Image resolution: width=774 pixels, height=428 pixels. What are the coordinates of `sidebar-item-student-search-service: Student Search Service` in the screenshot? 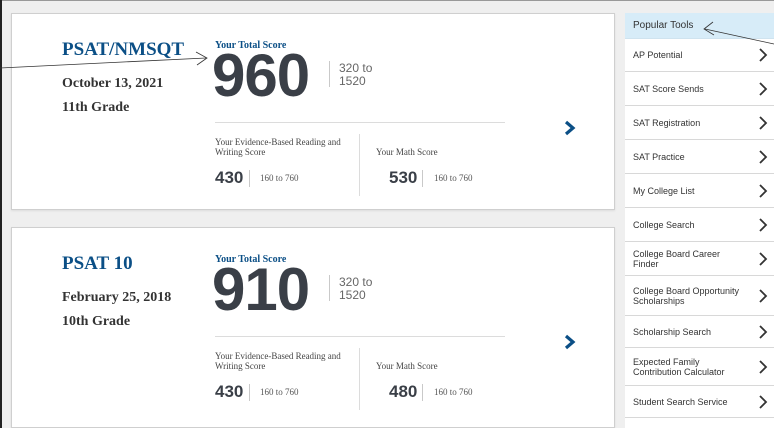 It's located at (699, 402).